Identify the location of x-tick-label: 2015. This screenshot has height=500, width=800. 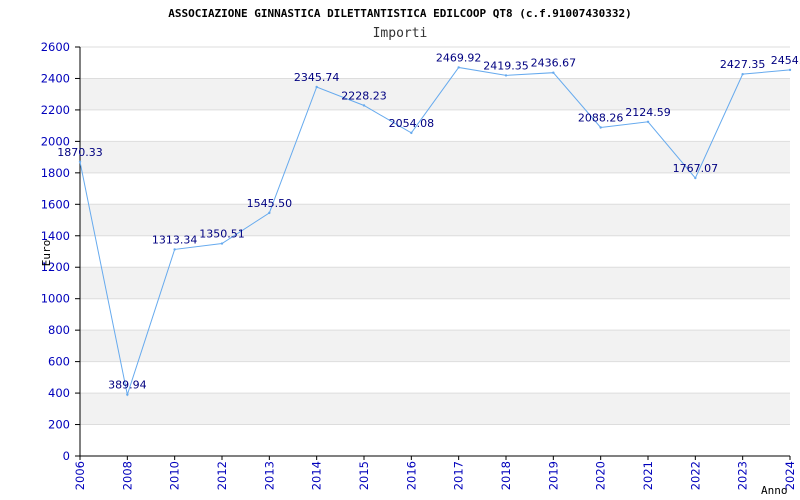
(364, 475).